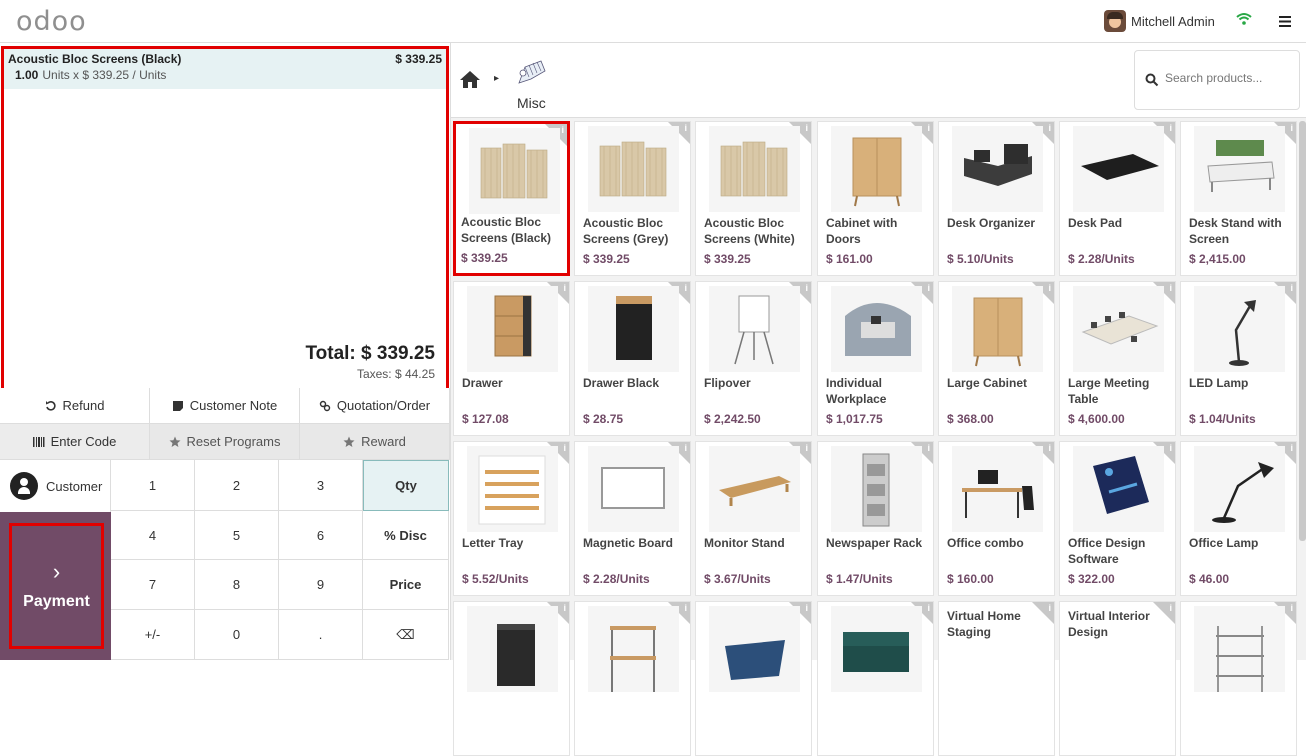 The image size is (1306, 756). I want to click on customer-note-button: Customer Note, so click(225, 405).